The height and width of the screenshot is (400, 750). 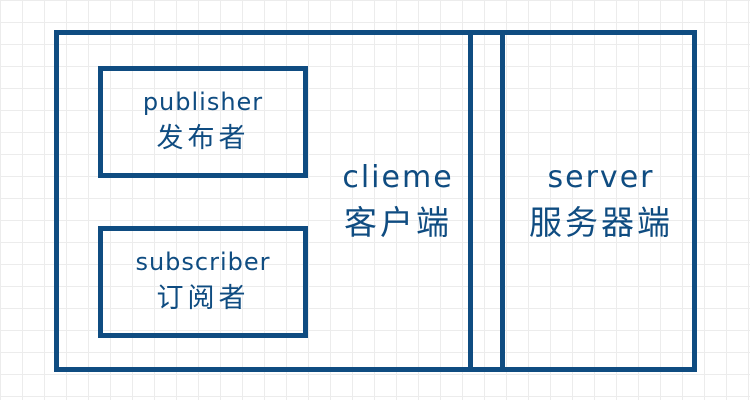 I want to click on publisher-box: publisher 发布者, so click(x=203, y=122).